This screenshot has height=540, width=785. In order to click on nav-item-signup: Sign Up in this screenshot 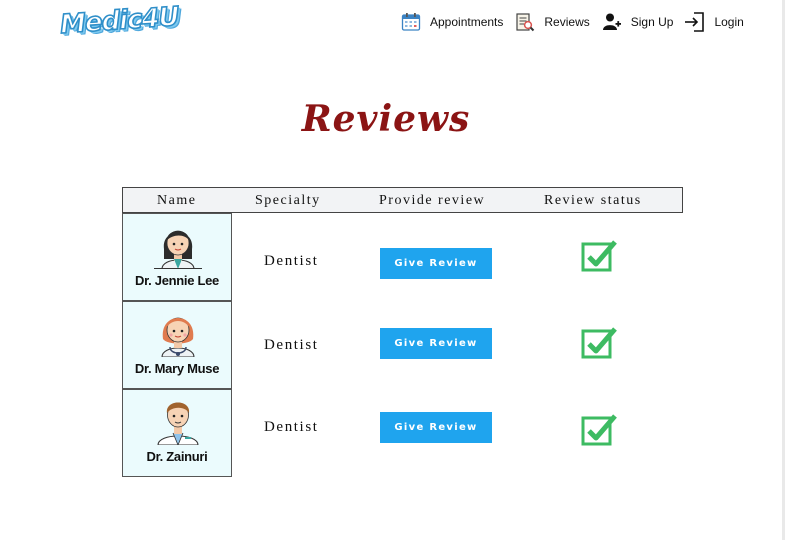, I will do `click(637, 22)`.